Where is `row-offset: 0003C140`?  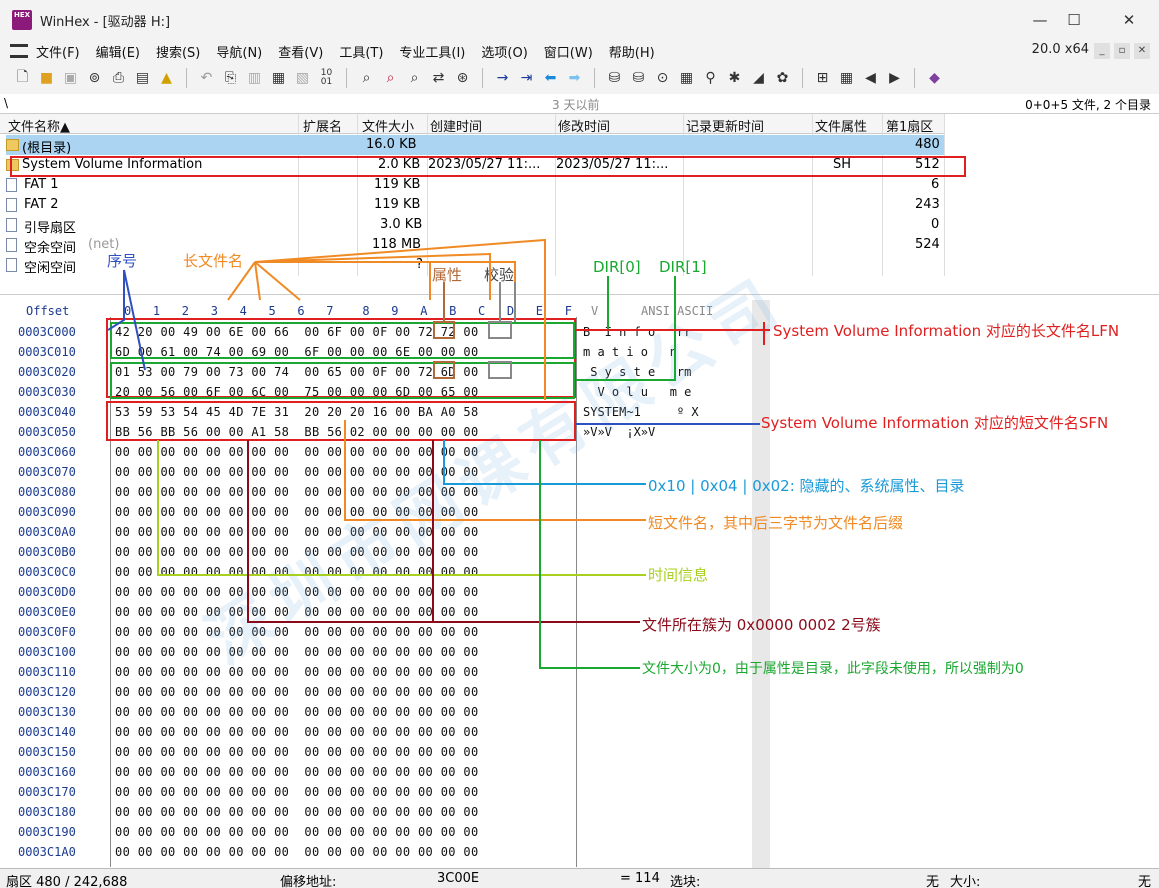
row-offset: 0003C140 is located at coordinates (47, 732).